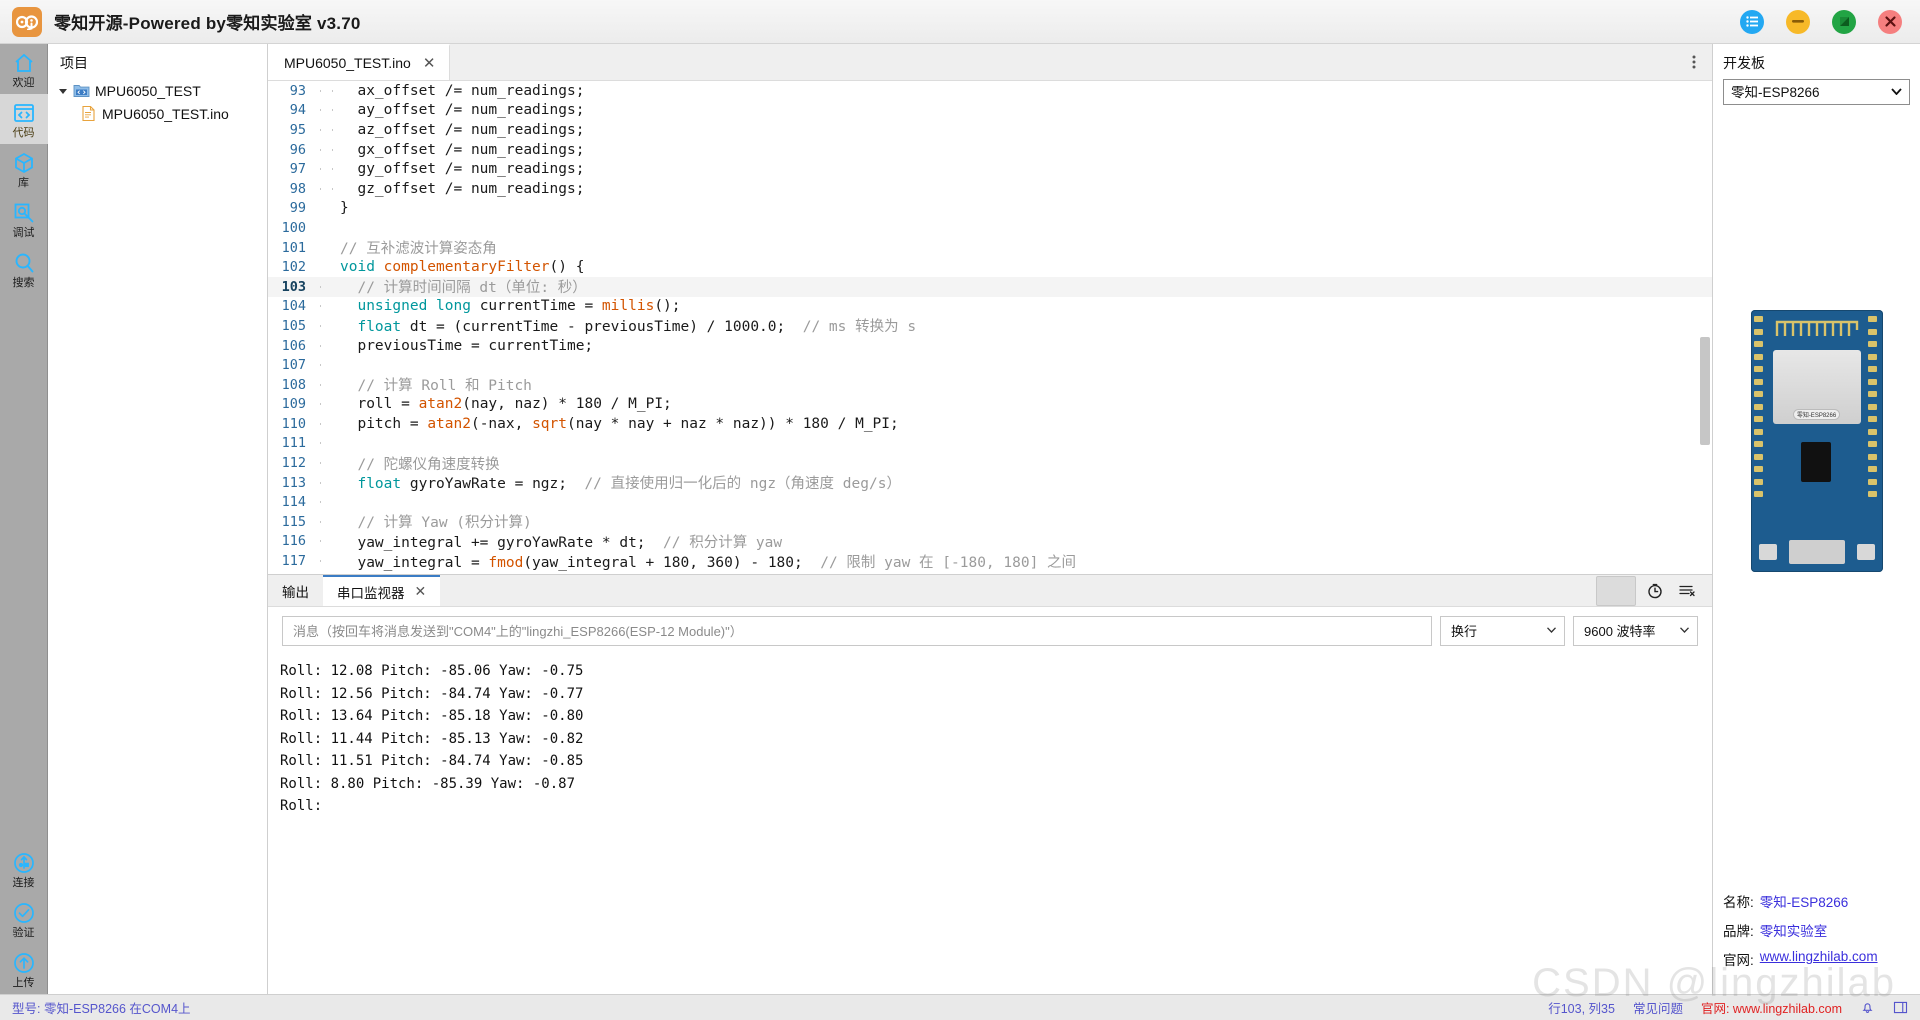 The height and width of the screenshot is (1020, 1920). I want to click on board-image-label: 零知-ESP8266, so click(1816, 414).